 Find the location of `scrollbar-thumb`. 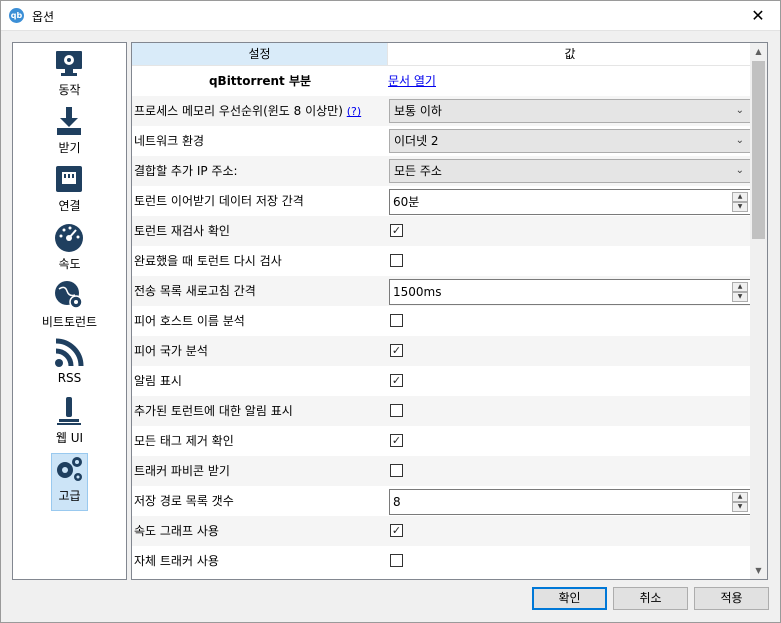

scrollbar-thumb is located at coordinates (758, 150).